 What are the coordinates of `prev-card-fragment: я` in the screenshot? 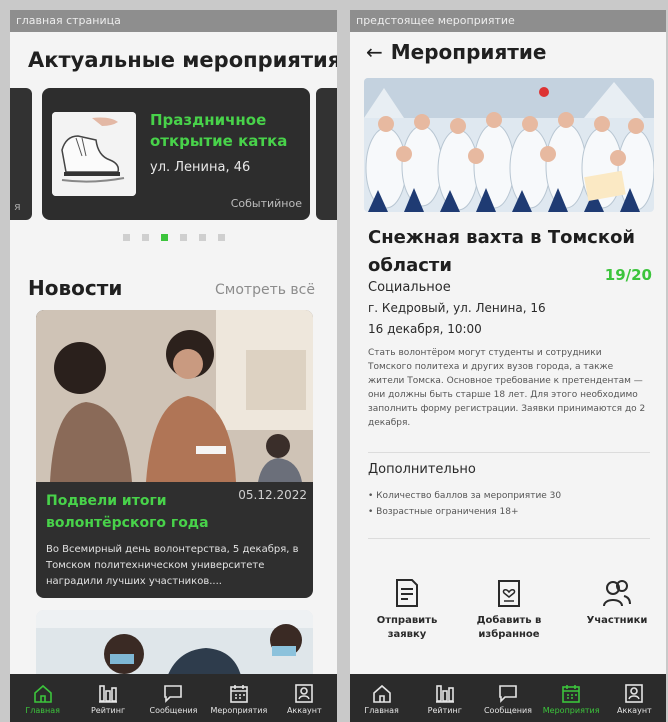 It's located at (17, 206).